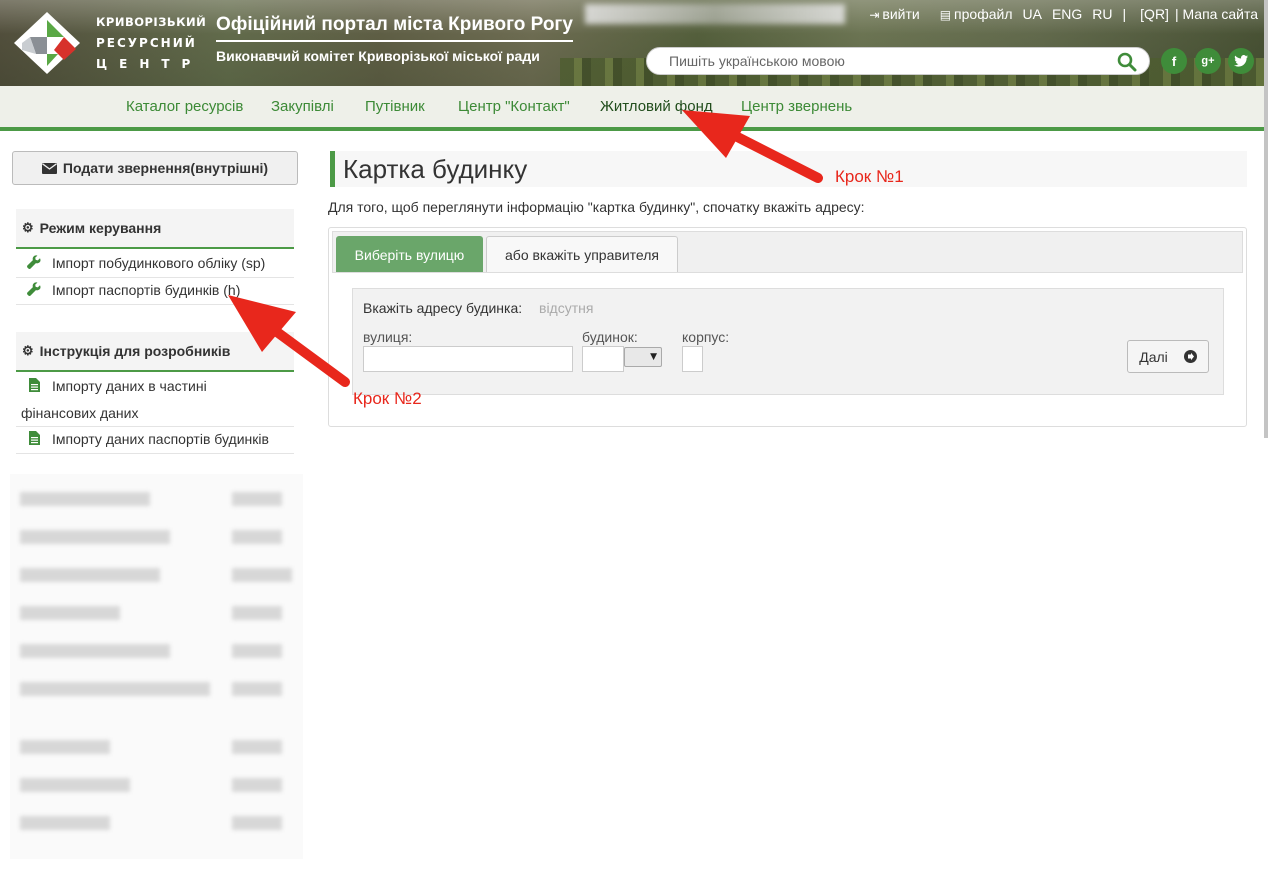 The height and width of the screenshot is (892, 1268). What do you see at coordinates (387, 398) in the screenshot?
I see `step2-label: Крок №2` at bounding box center [387, 398].